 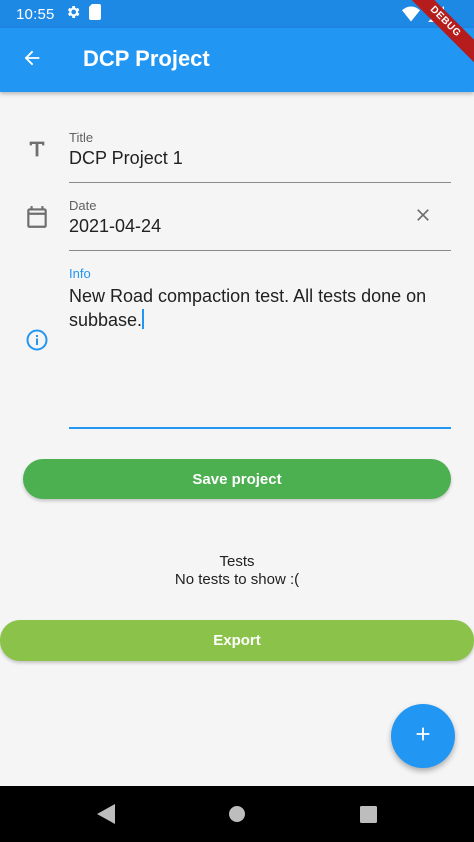 I want to click on page-title: DCP Project, so click(x=146, y=58).